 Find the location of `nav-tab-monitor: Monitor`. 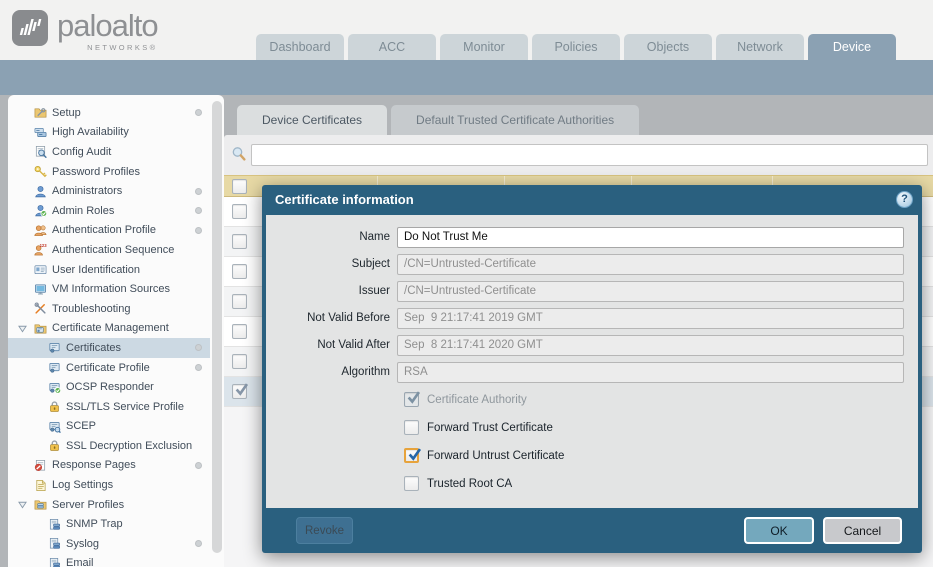

nav-tab-monitor: Monitor is located at coordinates (484, 47).